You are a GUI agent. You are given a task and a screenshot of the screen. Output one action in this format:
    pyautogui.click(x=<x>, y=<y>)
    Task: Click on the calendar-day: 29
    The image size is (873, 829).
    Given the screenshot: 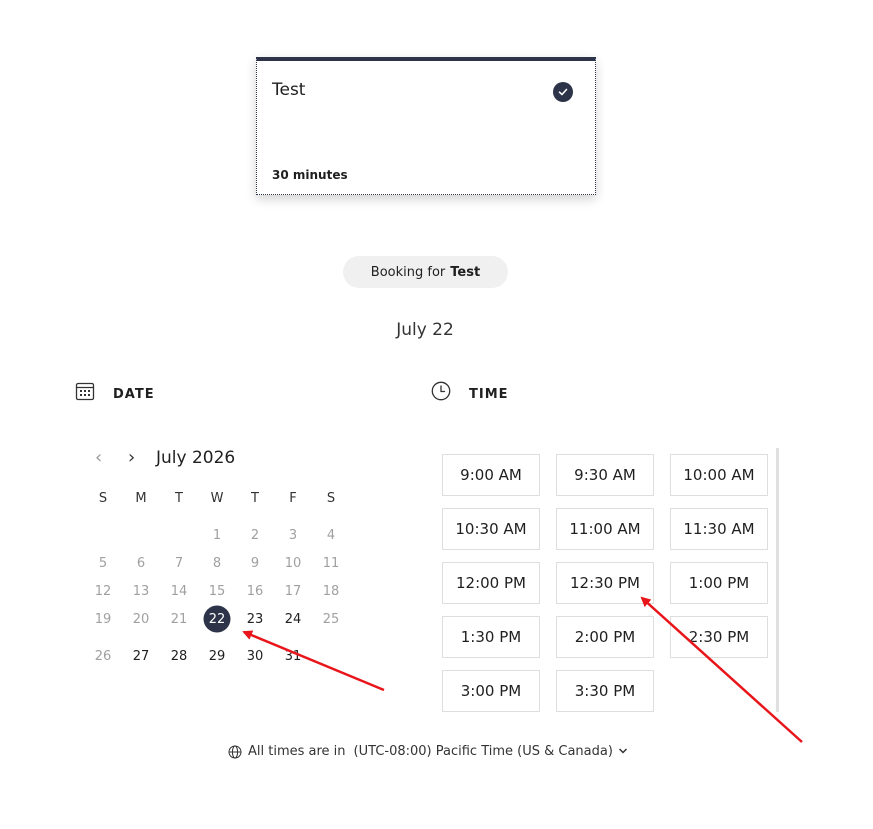 What is the action you would take?
    pyautogui.click(x=217, y=656)
    